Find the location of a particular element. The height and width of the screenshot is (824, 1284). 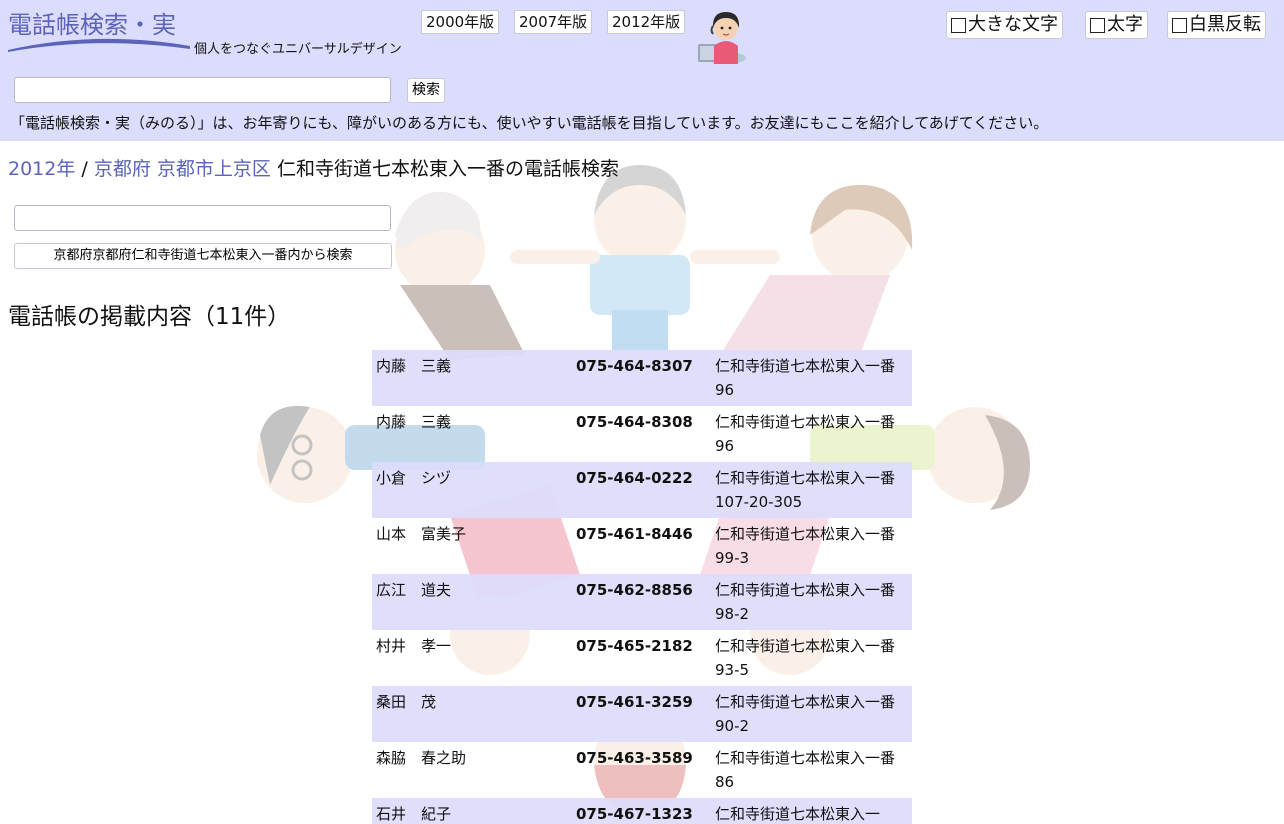

table-row: 石井 紀子 075-467-1323 仁和寺街道七本松東入一 is located at coordinates (642, 811).